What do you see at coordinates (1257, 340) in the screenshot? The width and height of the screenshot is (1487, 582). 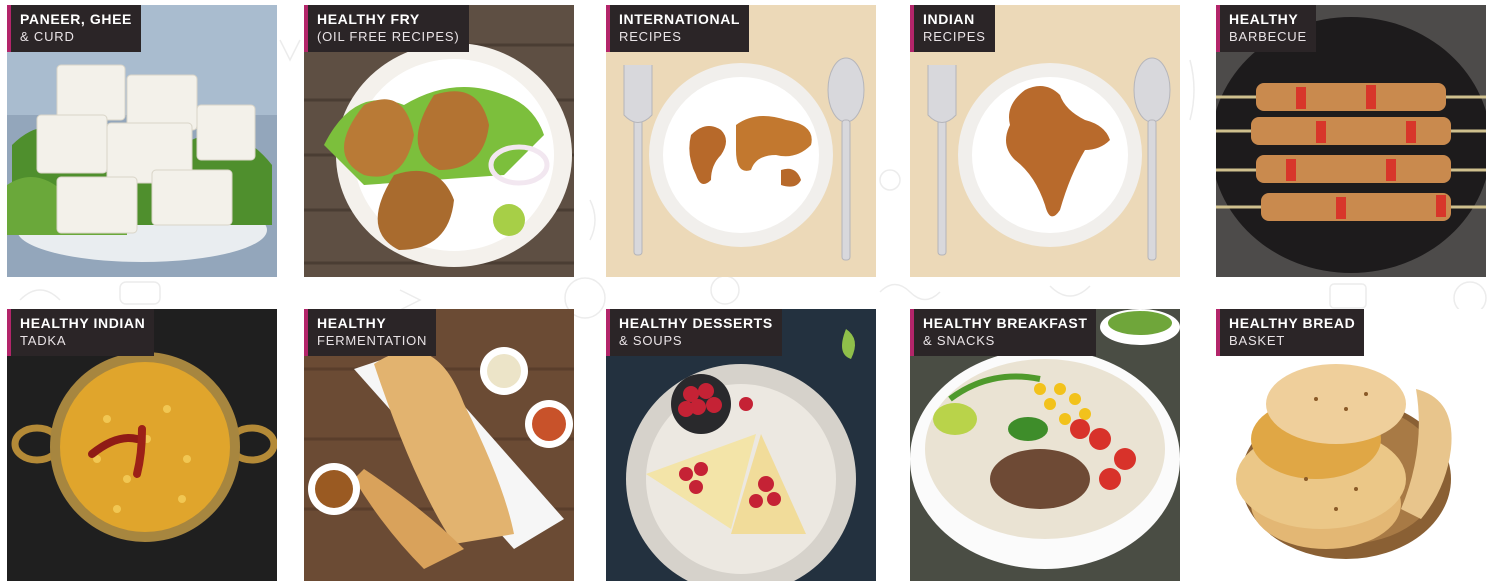 I see `category-subtitle: BASKET` at bounding box center [1257, 340].